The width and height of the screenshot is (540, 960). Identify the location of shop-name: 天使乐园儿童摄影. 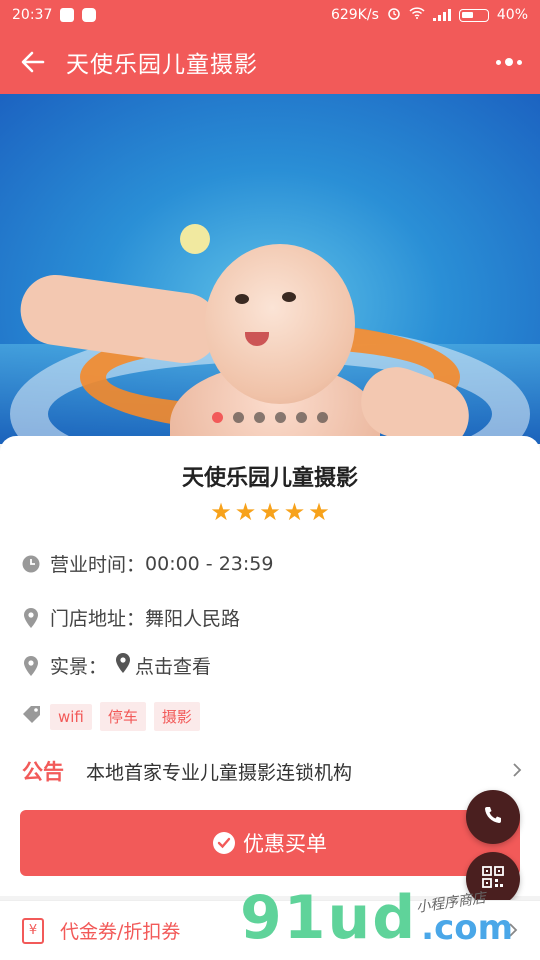
(269, 478).